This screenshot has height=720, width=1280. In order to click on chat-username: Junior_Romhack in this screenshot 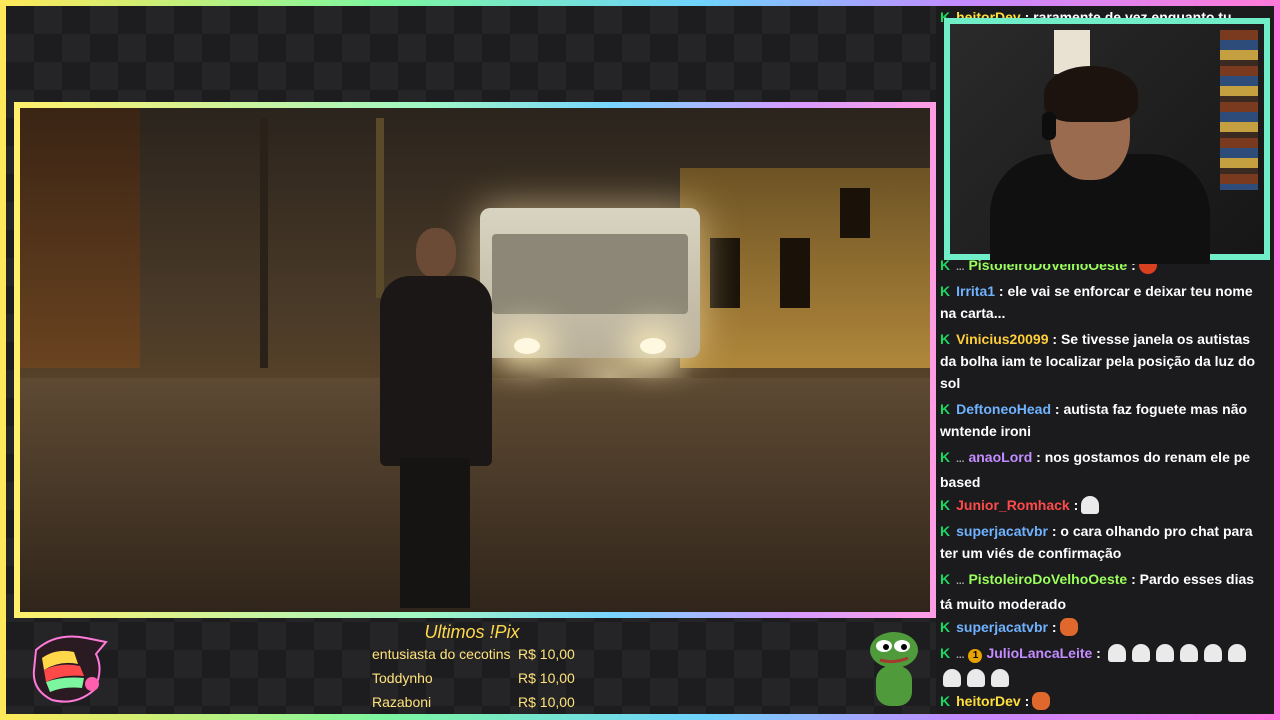, I will do `click(1013, 505)`.